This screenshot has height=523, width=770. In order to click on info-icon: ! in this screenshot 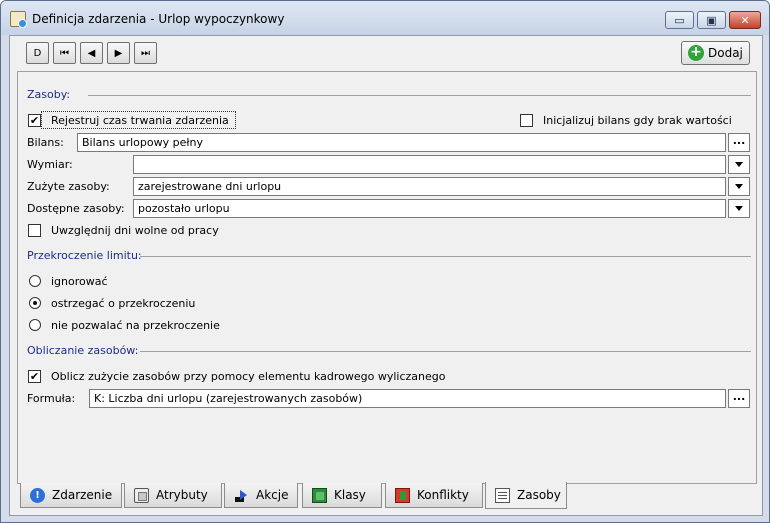, I will do `click(37, 495)`.